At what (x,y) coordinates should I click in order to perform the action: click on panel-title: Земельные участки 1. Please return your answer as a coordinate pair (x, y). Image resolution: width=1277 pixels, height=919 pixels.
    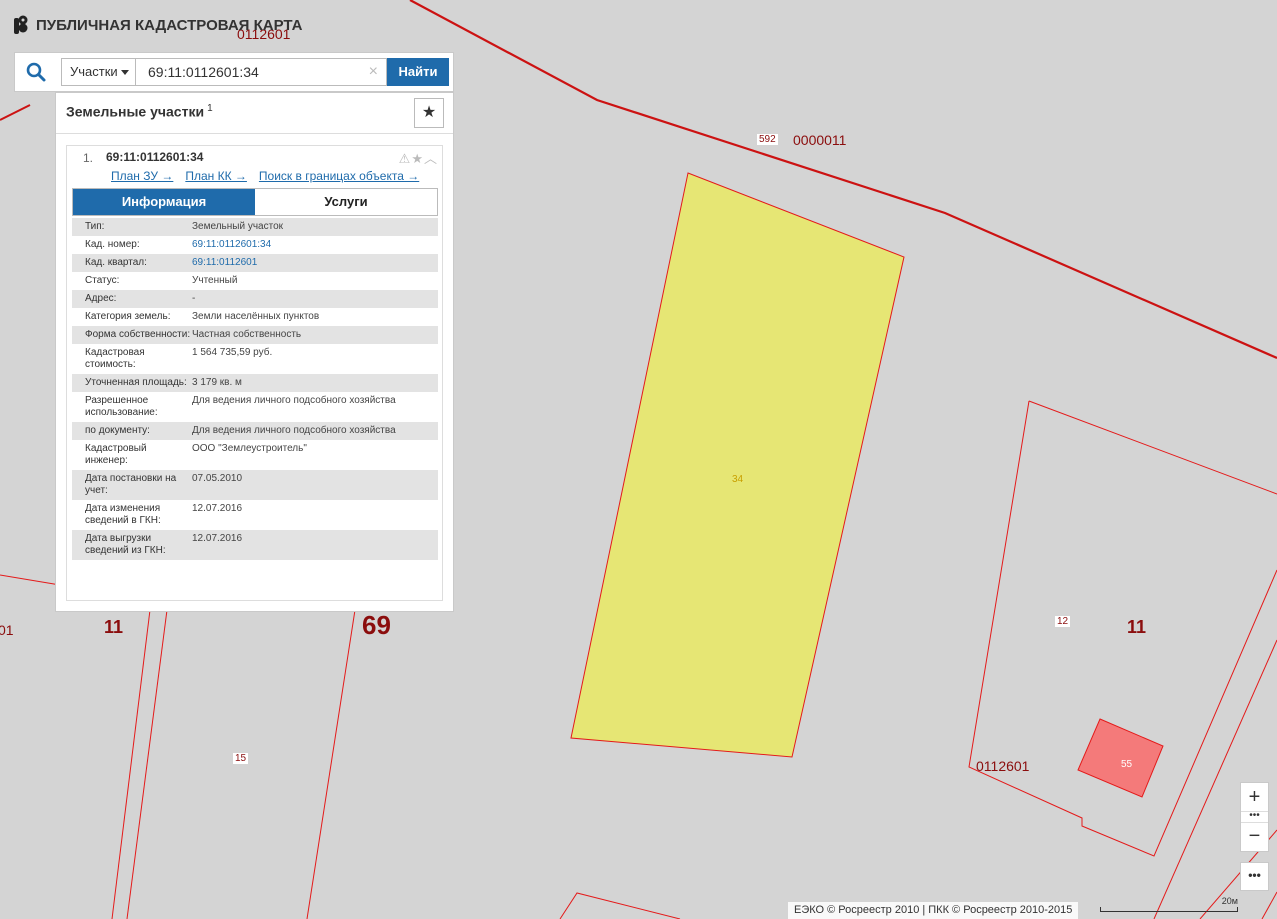
    Looking at the image, I should click on (139, 111).